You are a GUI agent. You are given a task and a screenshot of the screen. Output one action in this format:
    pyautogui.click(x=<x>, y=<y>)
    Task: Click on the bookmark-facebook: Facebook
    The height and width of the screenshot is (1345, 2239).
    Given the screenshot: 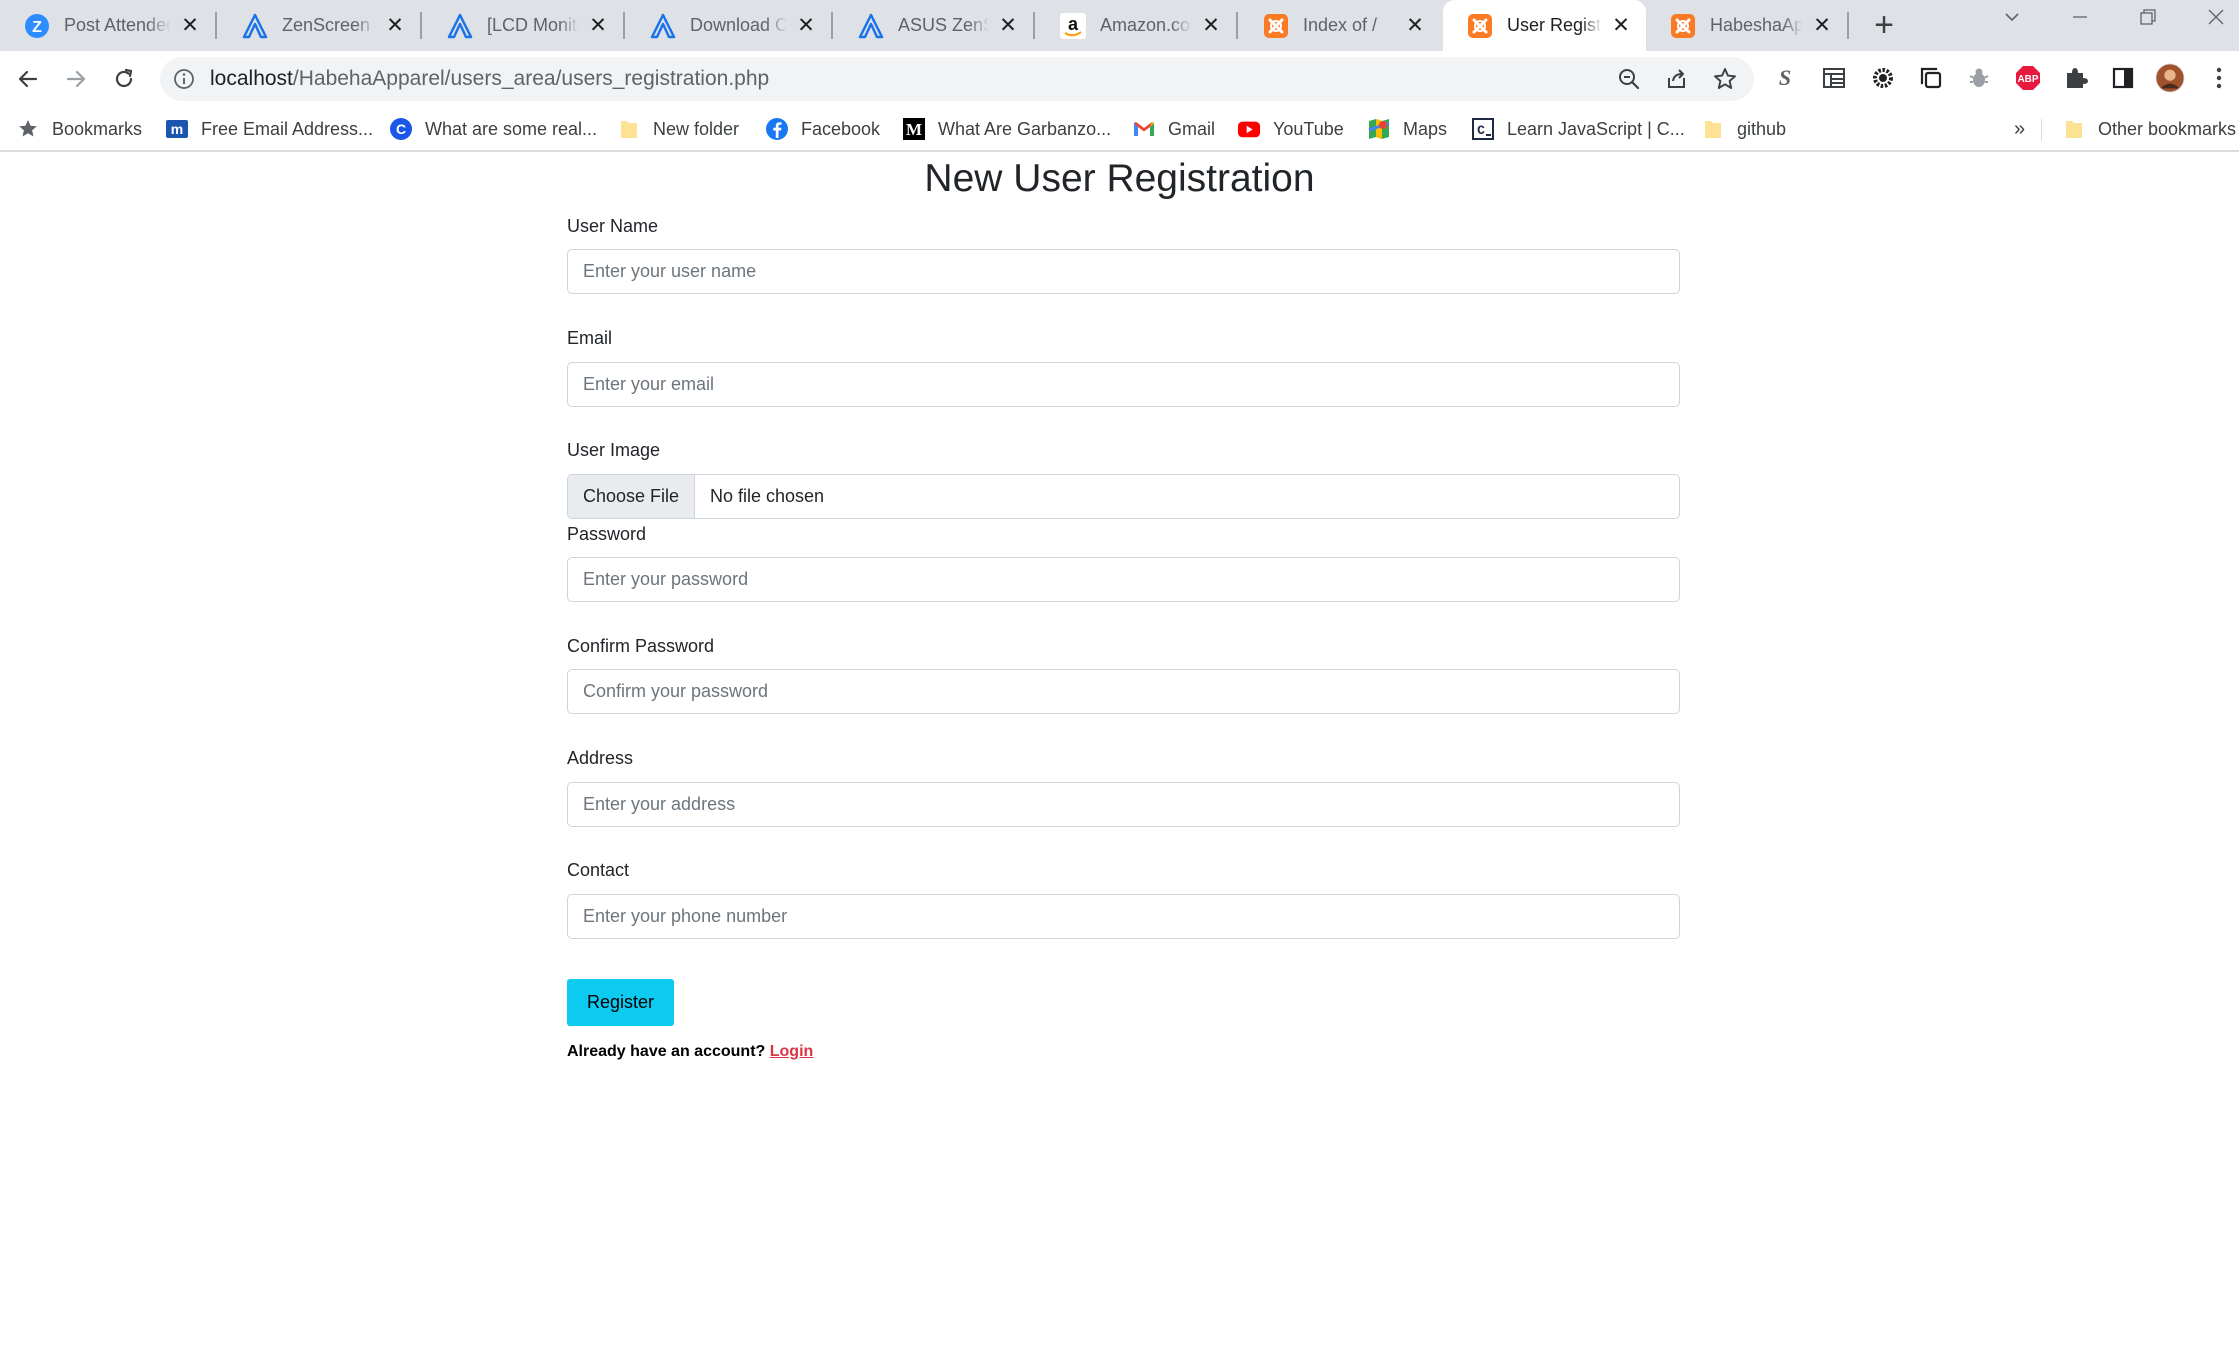 What is the action you would take?
    pyautogui.click(x=822, y=129)
    